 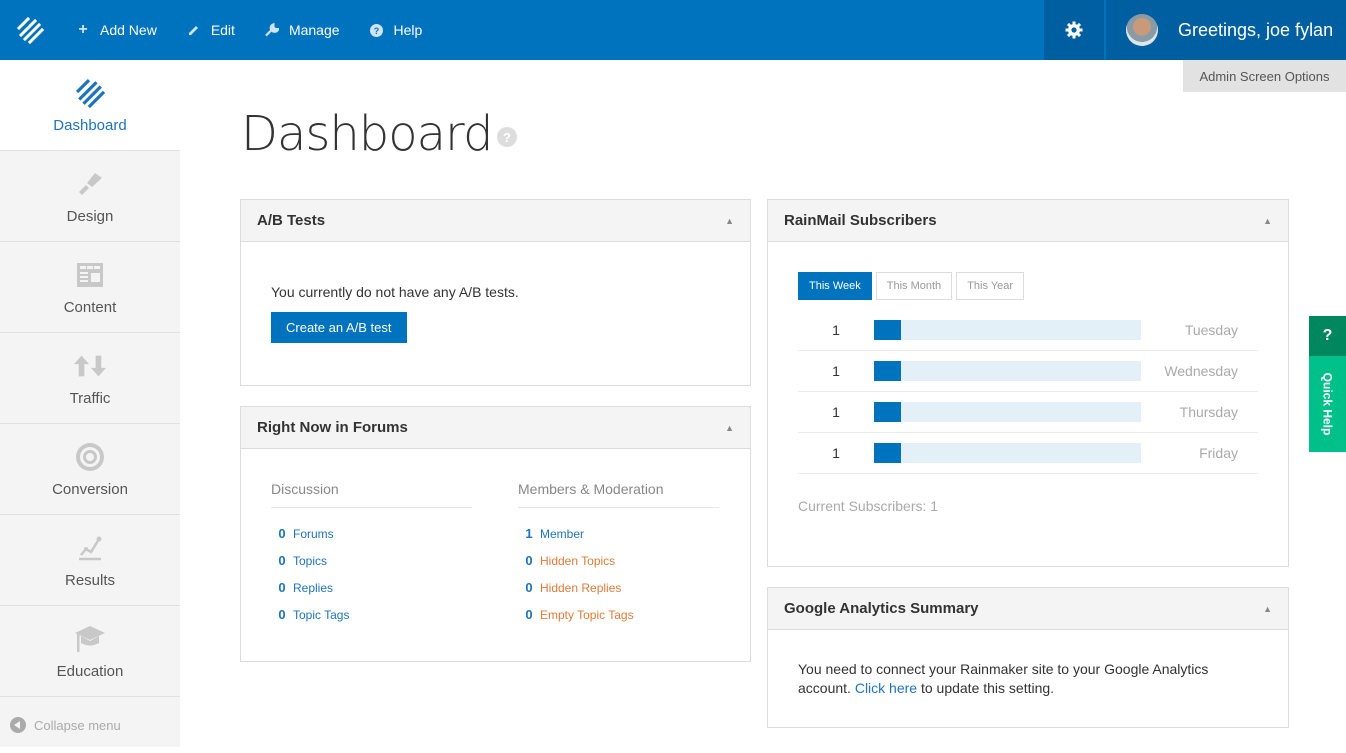 I want to click on up-down-arrows-icon, so click(x=90, y=366).